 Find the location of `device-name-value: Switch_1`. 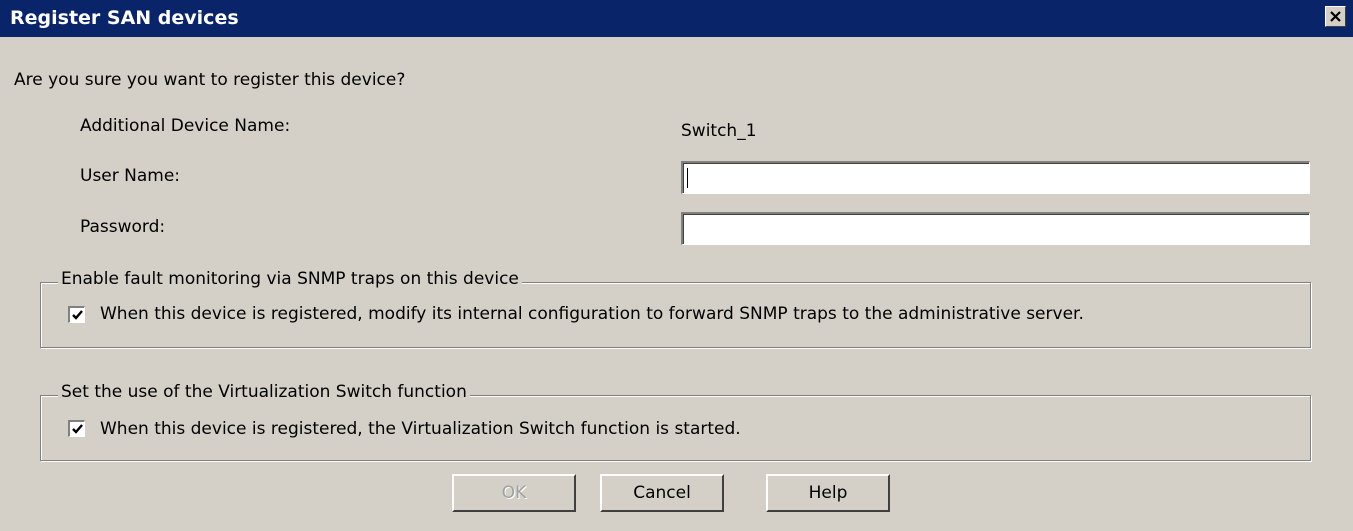

device-name-value: Switch_1 is located at coordinates (719, 131).